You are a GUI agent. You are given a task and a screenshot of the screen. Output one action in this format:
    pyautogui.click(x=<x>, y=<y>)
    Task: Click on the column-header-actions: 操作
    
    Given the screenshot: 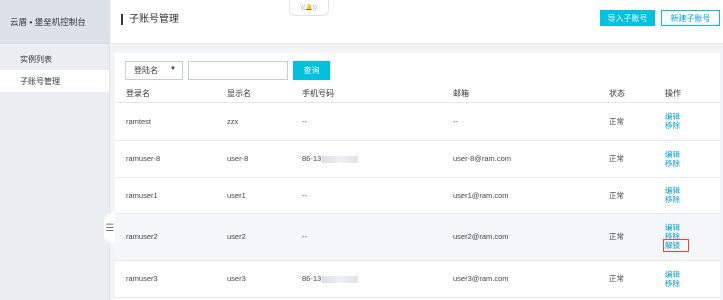 What is the action you would take?
    pyautogui.click(x=687, y=94)
    